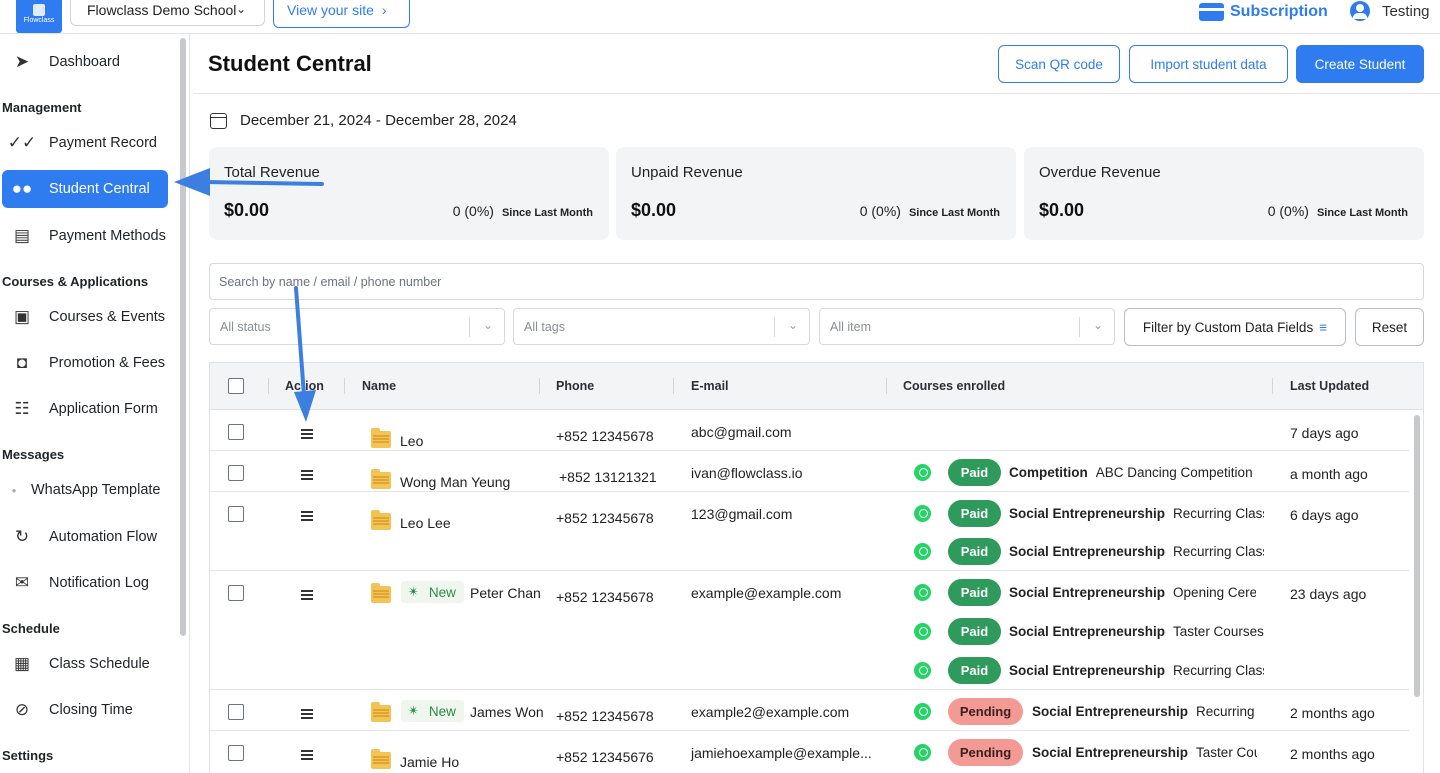 The image size is (1440, 773). I want to click on subscription-link: Subscription, so click(1263, 12).